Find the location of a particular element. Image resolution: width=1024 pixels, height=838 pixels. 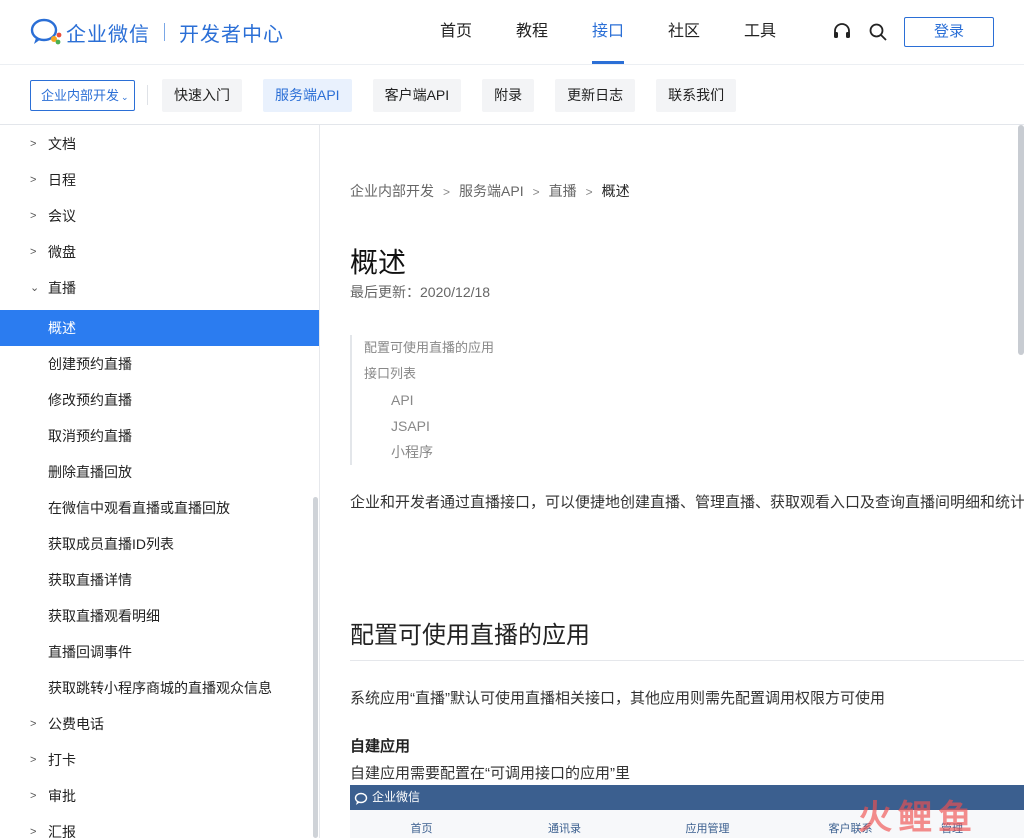

watermark: 火鲤鱼 is located at coordinates (918, 818).